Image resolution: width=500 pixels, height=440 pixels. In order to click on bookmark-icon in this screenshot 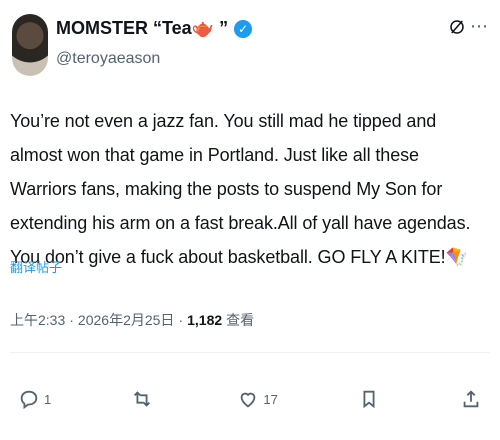, I will do `click(369, 399)`.